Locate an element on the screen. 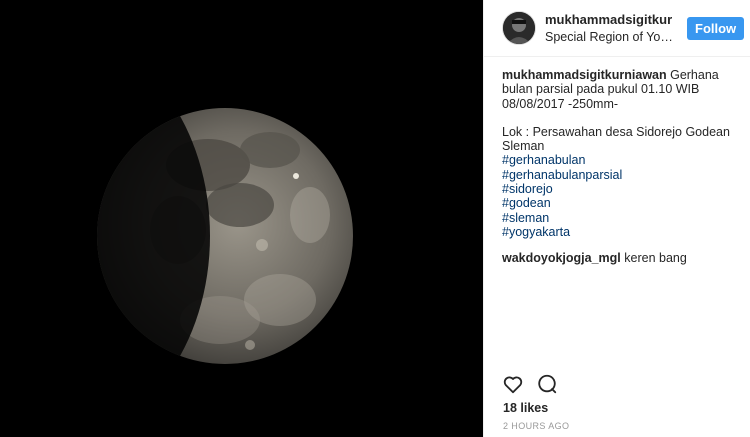  heart-icon is located at coordinates (513, 384).